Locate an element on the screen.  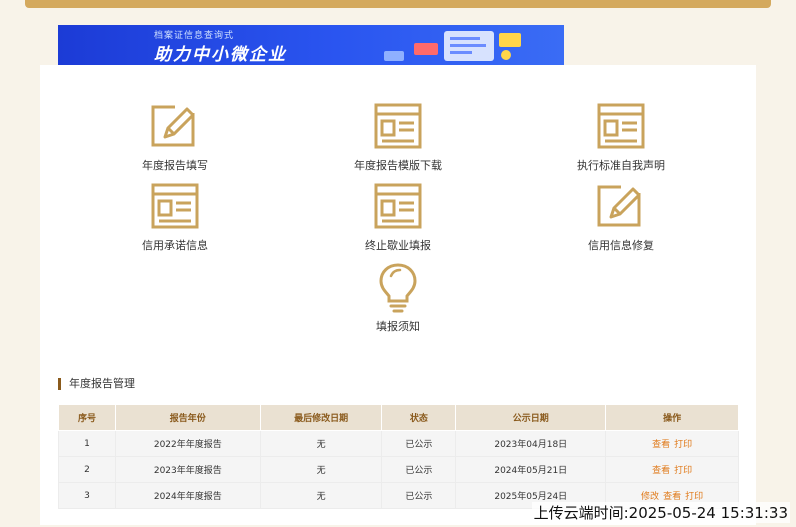
cell-no: 3 is located at coordinates (87, 495).